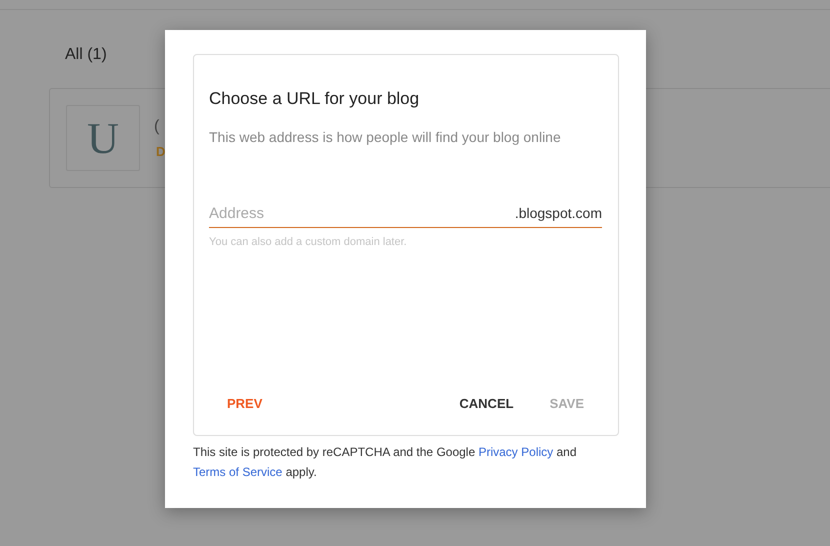 The width and height of the screenshot is (830, 546). I want to click on recaptcha-notice: This site is protected by reCAPTCHA and the Google Privacy Policy and Terms of Service apply., so click(385, 462).